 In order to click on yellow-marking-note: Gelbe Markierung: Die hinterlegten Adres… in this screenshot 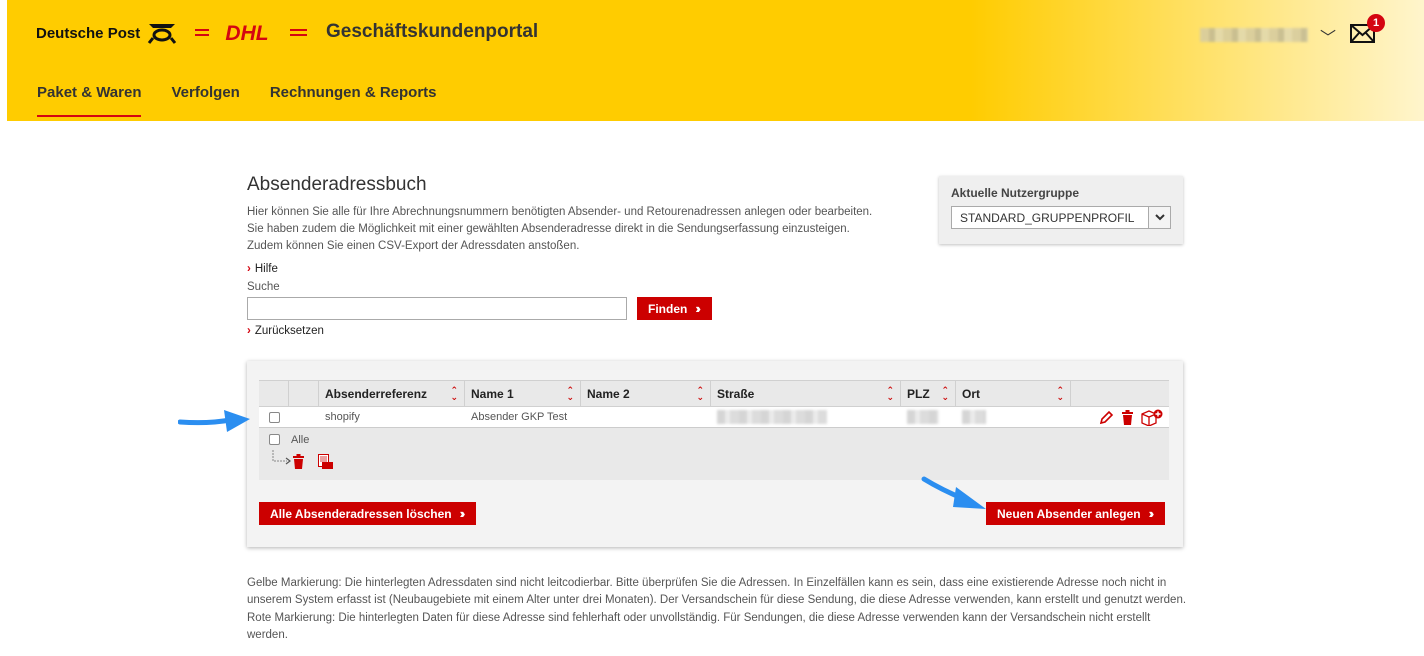, I will do `click(717, 592)`.